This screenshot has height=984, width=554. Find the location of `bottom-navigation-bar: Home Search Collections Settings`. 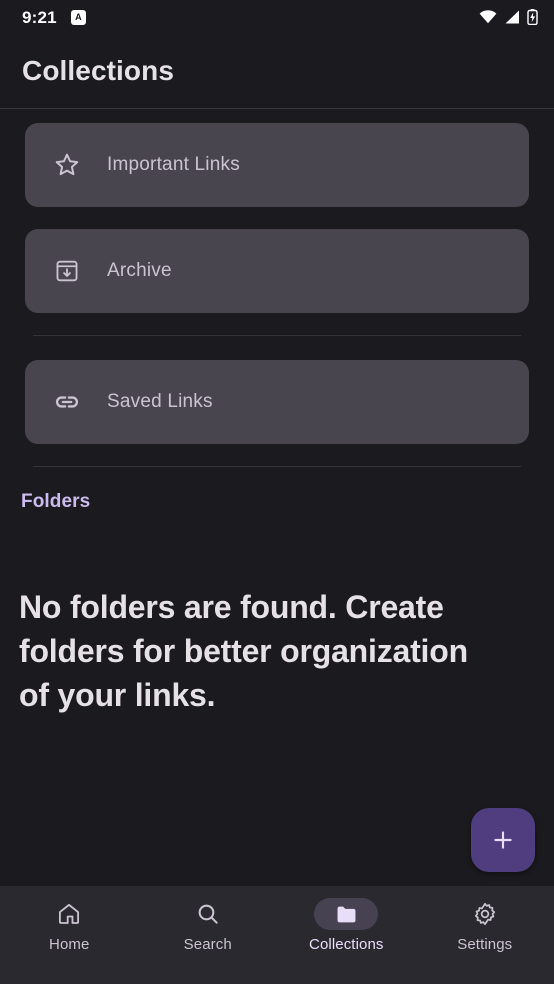

bottom-navigation-bar: Home Search Collections Settings is located at coordinates (277, 935).